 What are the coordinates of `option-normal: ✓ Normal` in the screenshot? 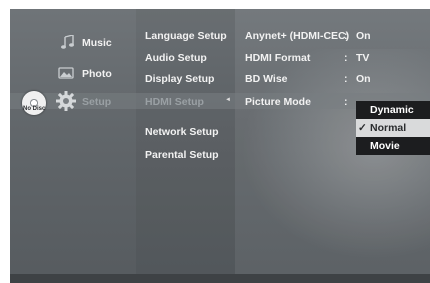 It's located at (393, 128).